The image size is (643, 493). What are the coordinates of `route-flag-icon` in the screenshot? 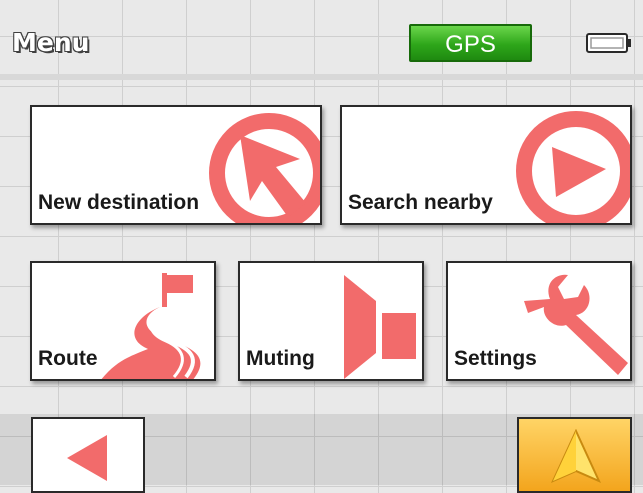 It's located at (151, 326).